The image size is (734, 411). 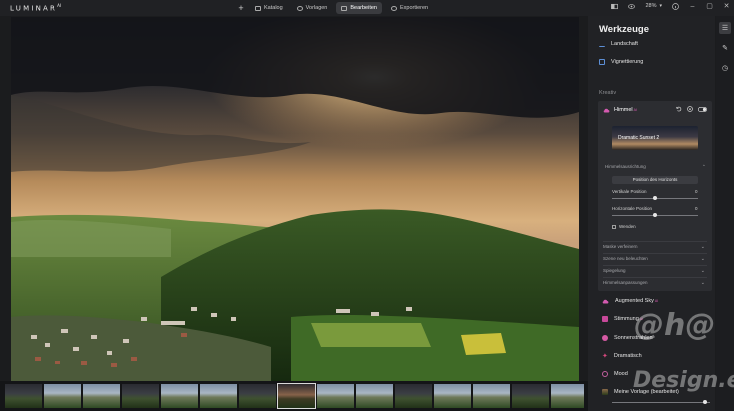 What do you see at coordinates (624, 29) in the screenshot?
I see `panel-title: Werkzeuge` at bounding box center [624, 29].